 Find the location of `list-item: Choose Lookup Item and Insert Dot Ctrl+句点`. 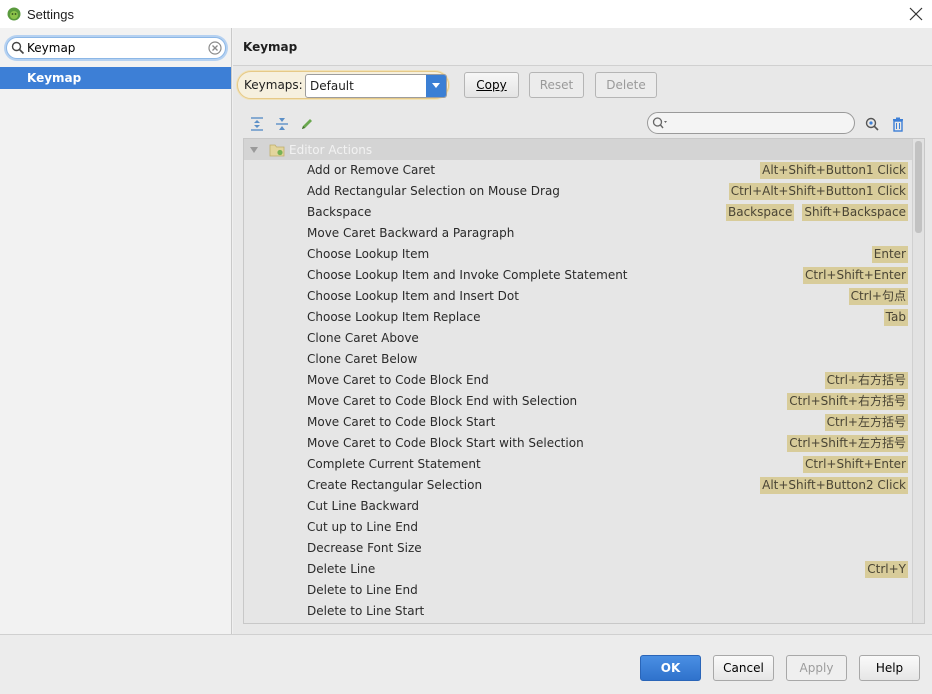

list-item: Choose Lookup Item and Insert Dot Ctrl+句点 is located at coordinates (578, 296).